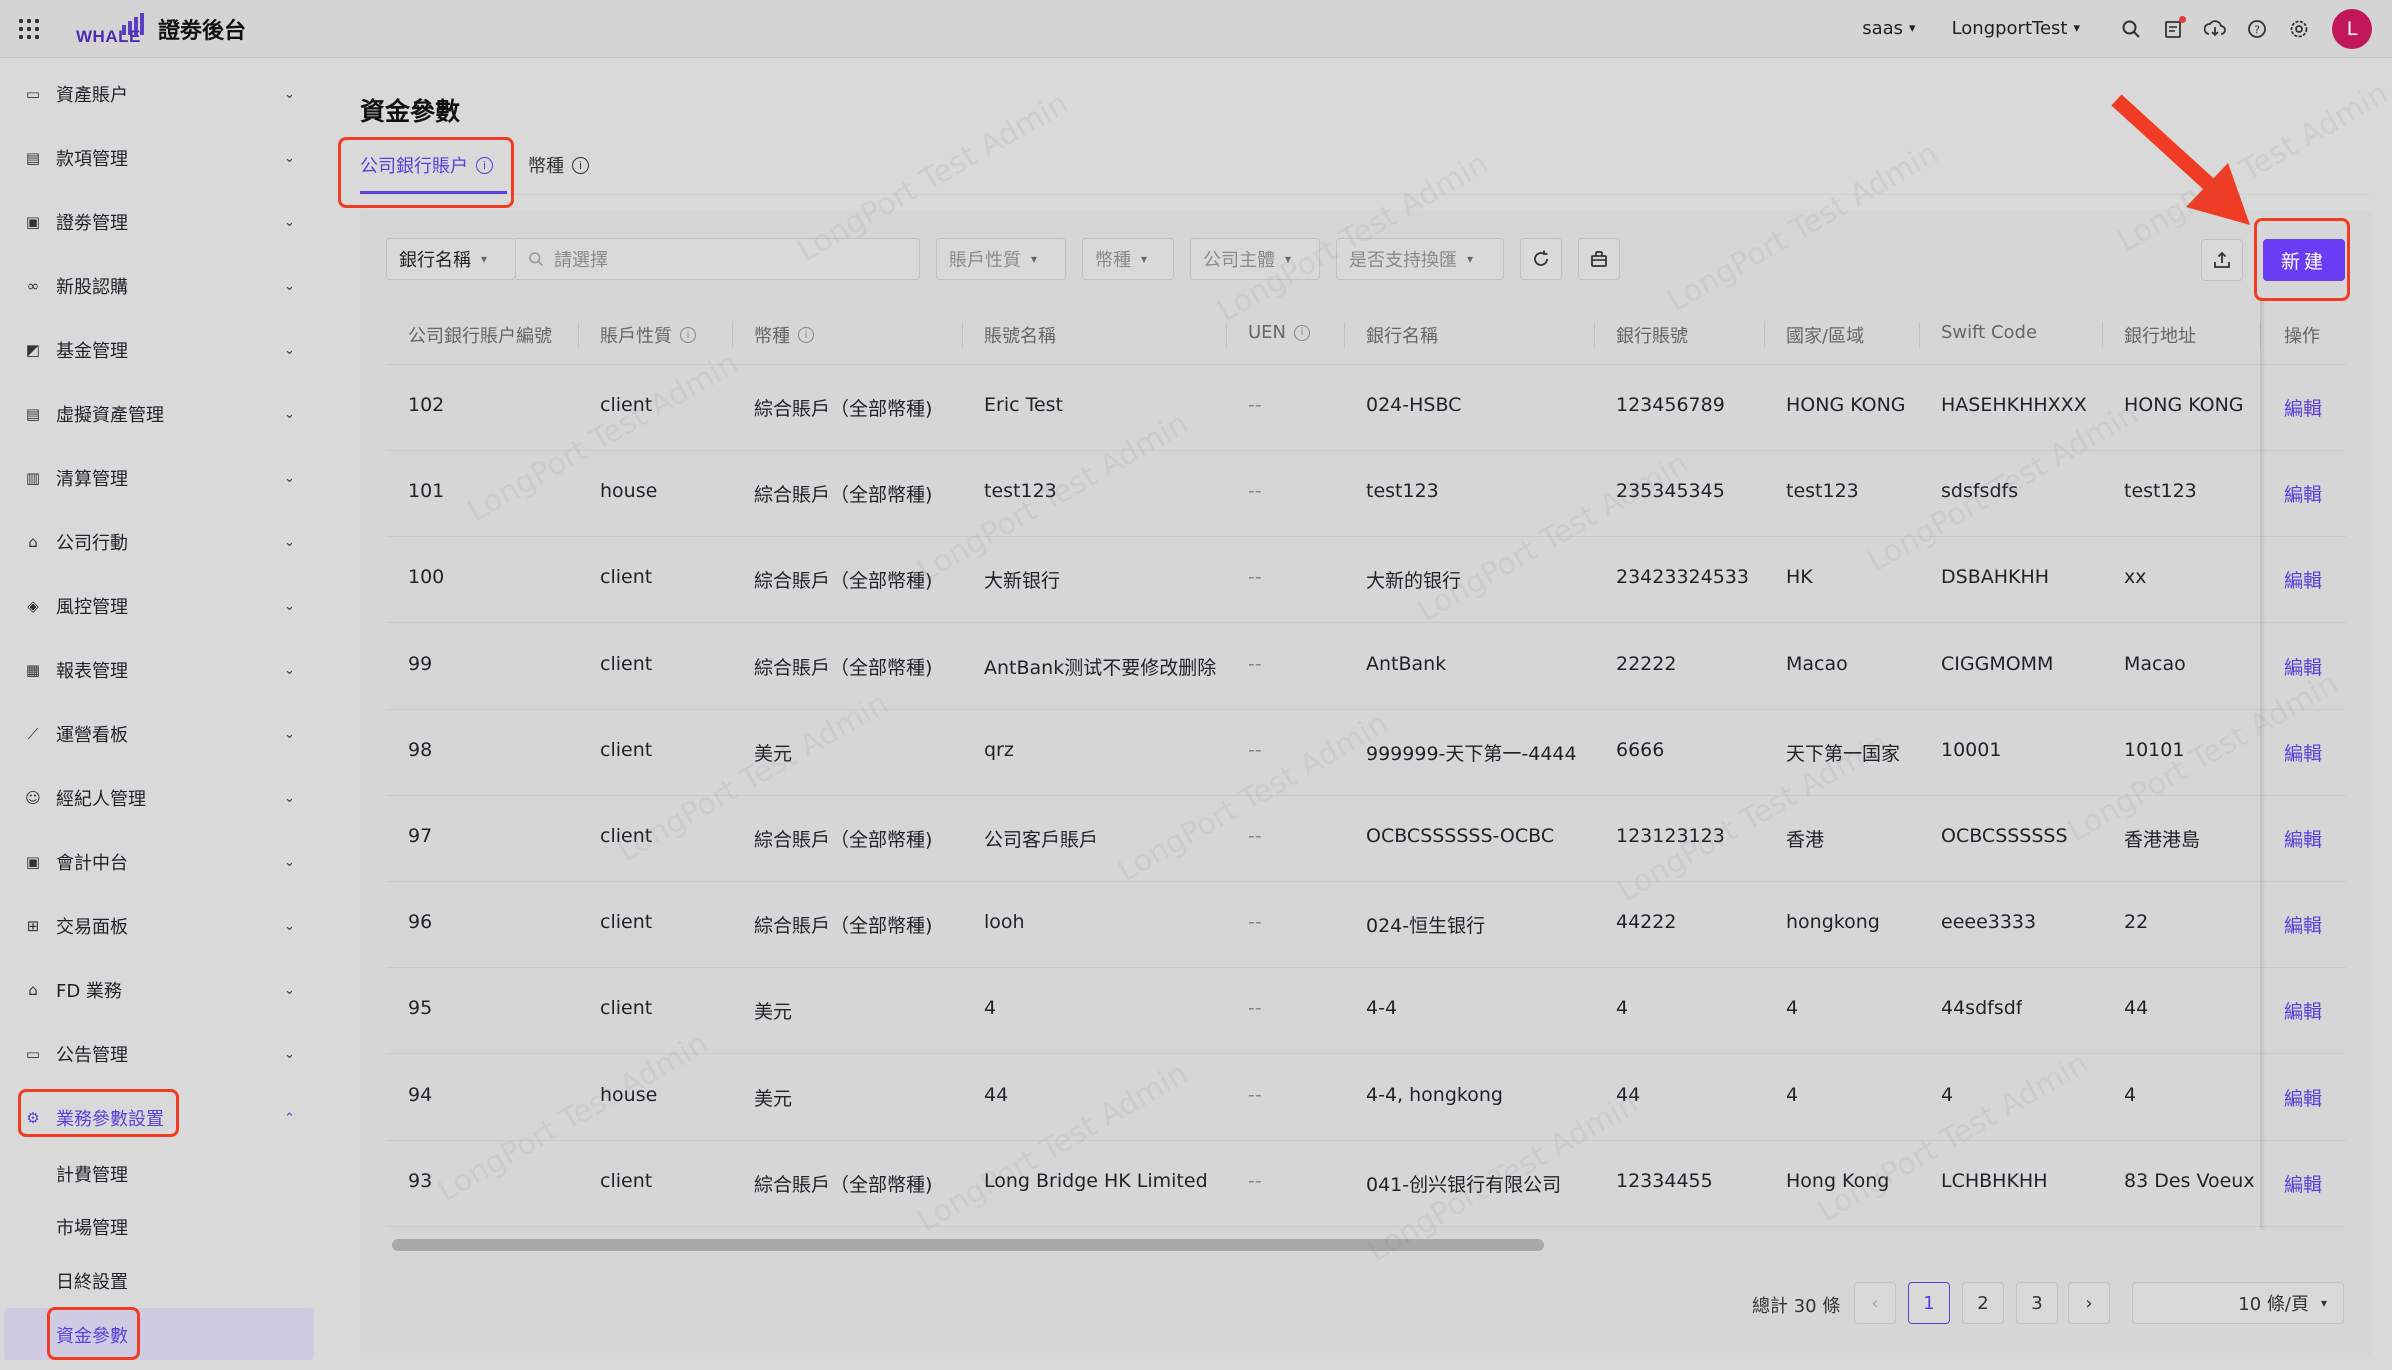  I want to click on table-header-cell: UEN i, so click(1279, 332).